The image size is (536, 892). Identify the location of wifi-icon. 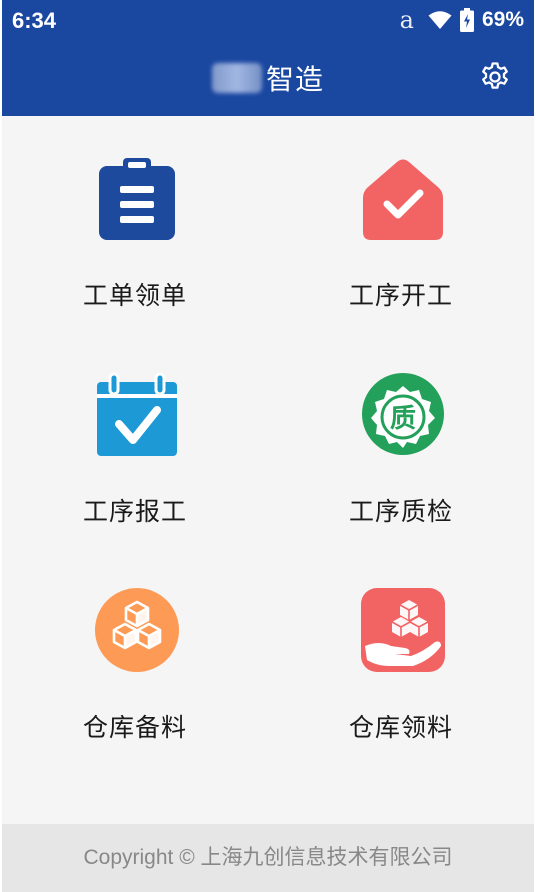
(440, 20).